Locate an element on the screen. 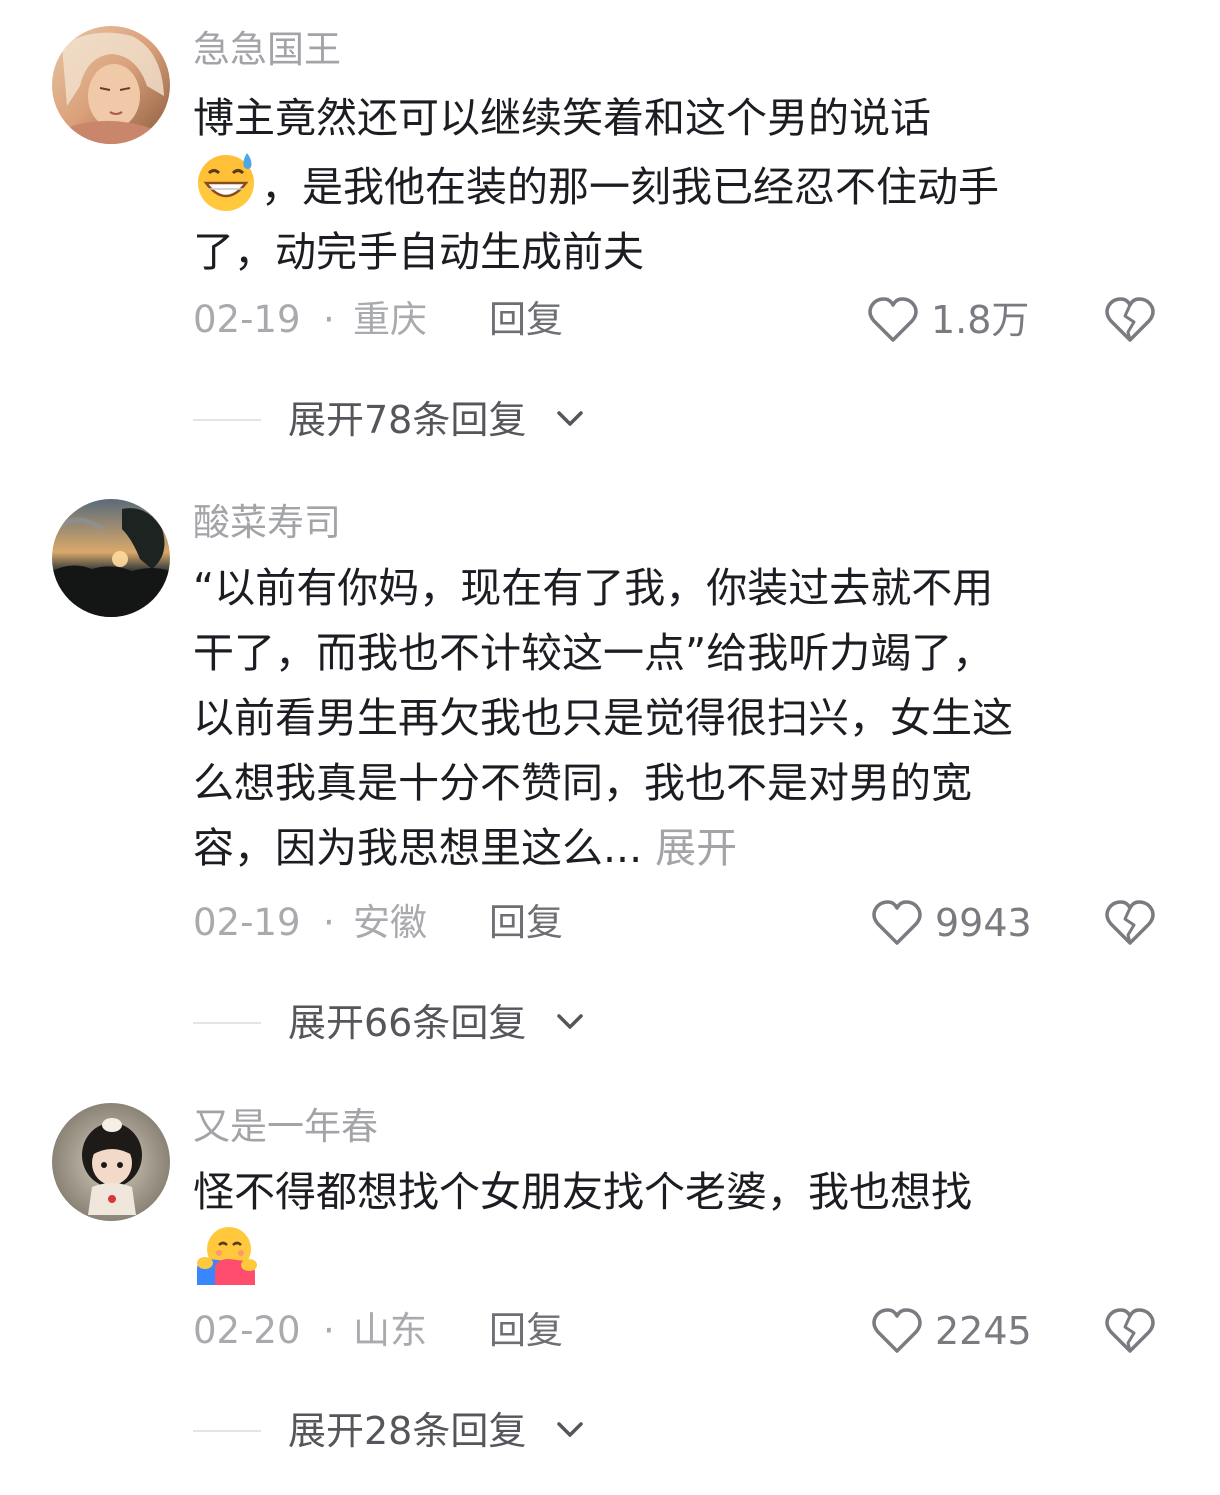 The width and height of the screenshot is (1220, 1495). username: 又是一年春 is located at coordinates (285, 1127).